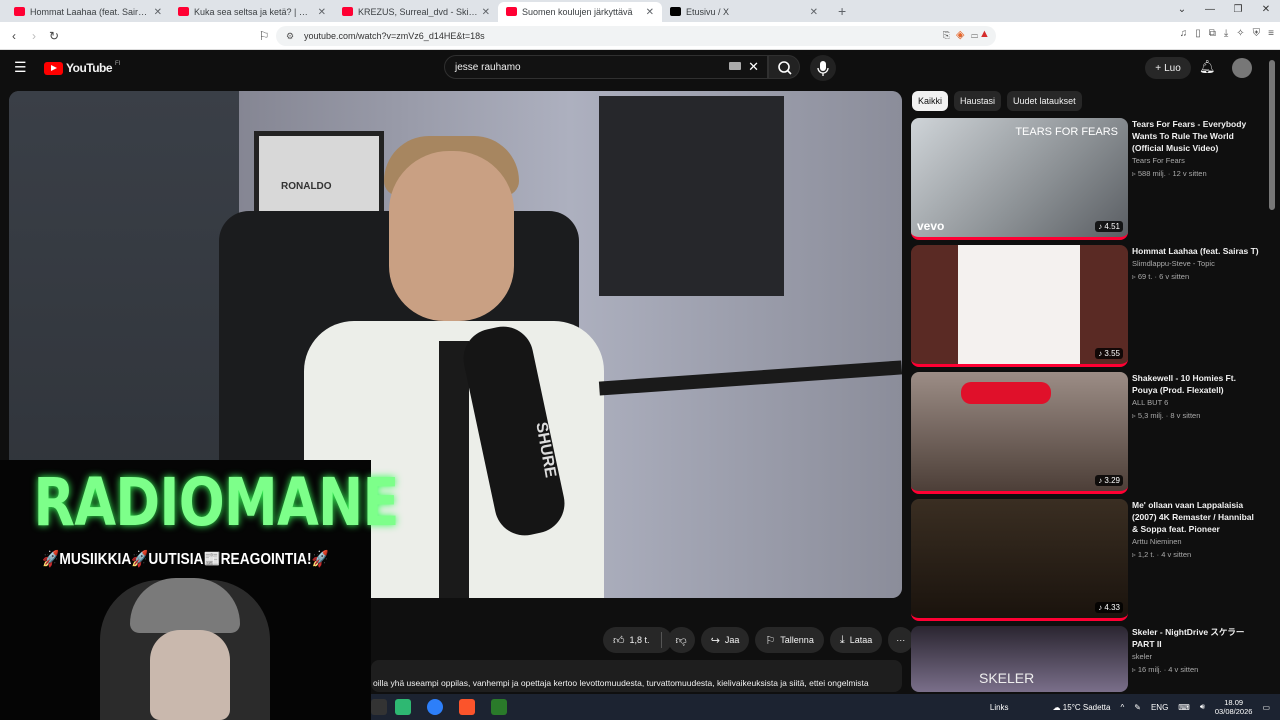  I want to click on menu-icon: ≡, so click(1271, 33).